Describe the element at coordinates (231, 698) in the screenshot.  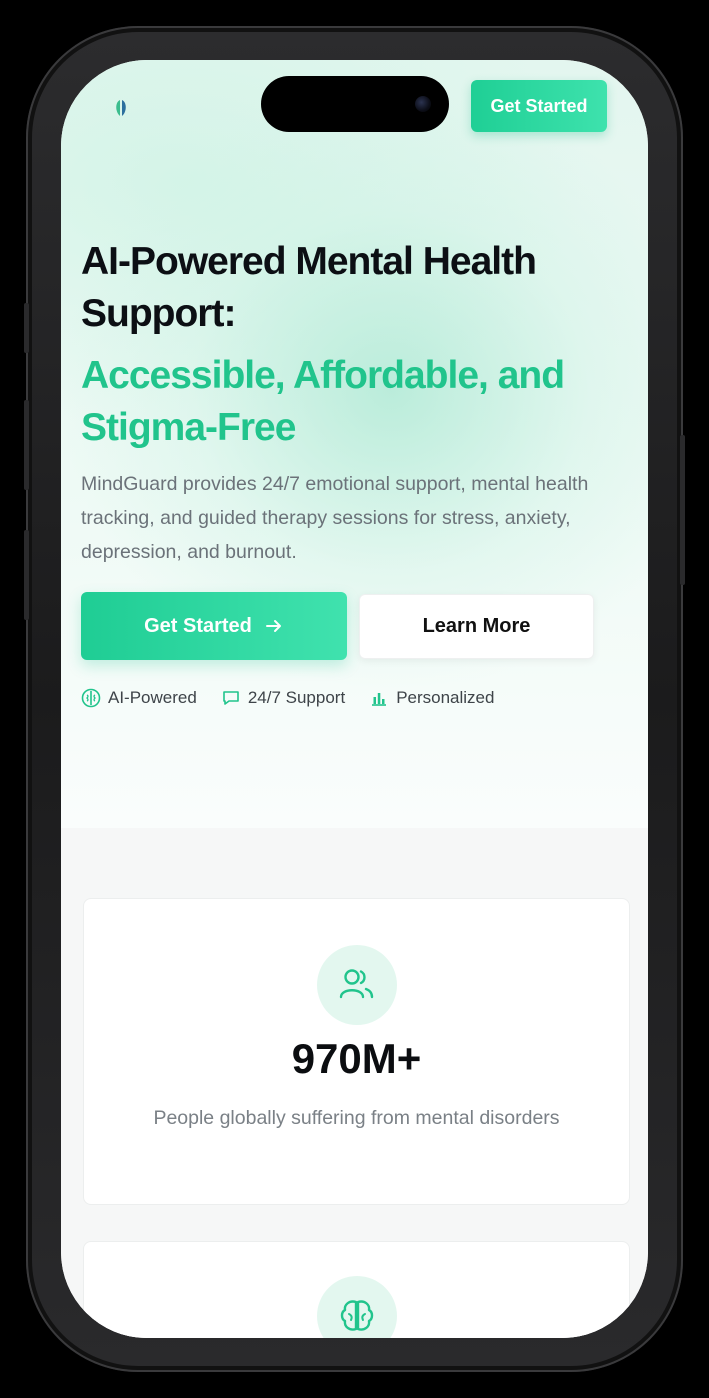
I see `chat-bubble-icon` at that location.